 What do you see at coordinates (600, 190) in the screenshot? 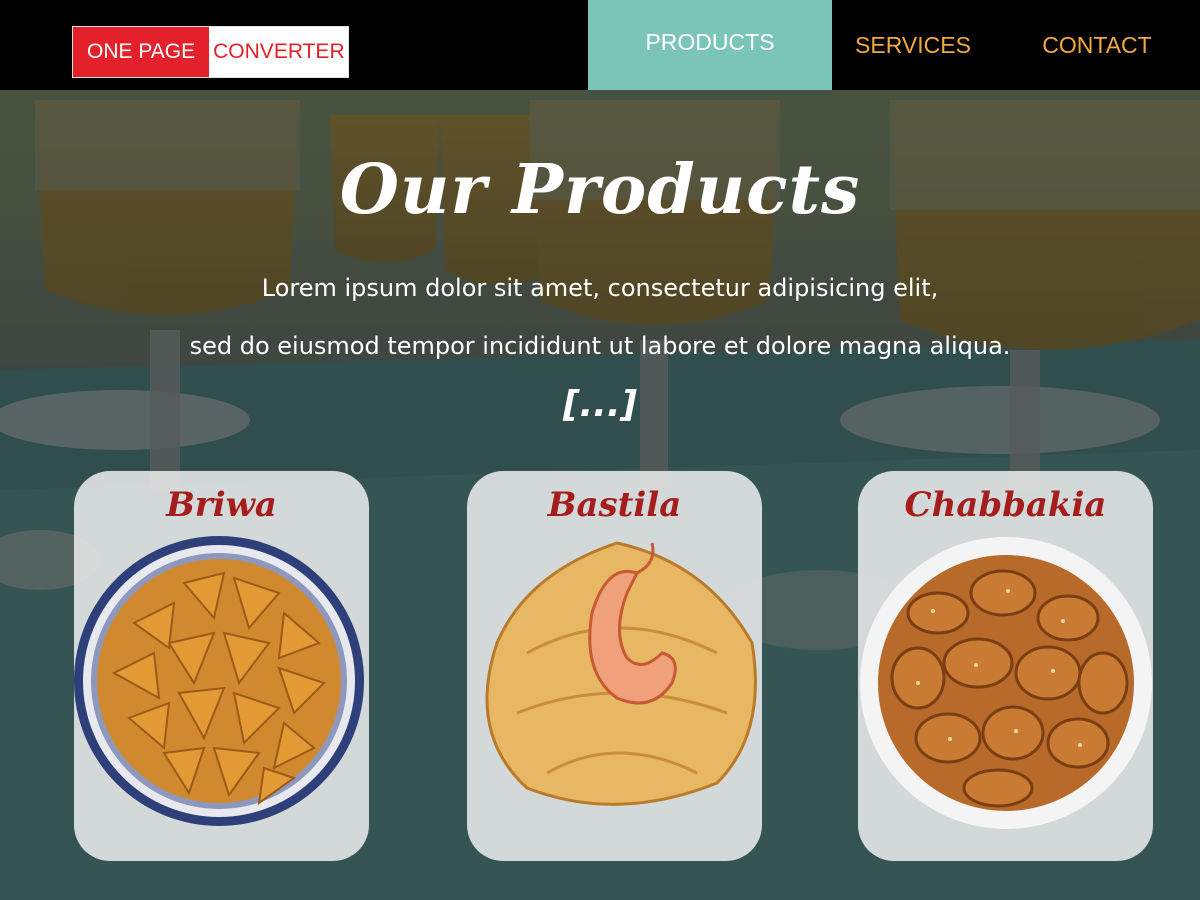
I see `page-title: Our Products` at bounding box center [600, 190].